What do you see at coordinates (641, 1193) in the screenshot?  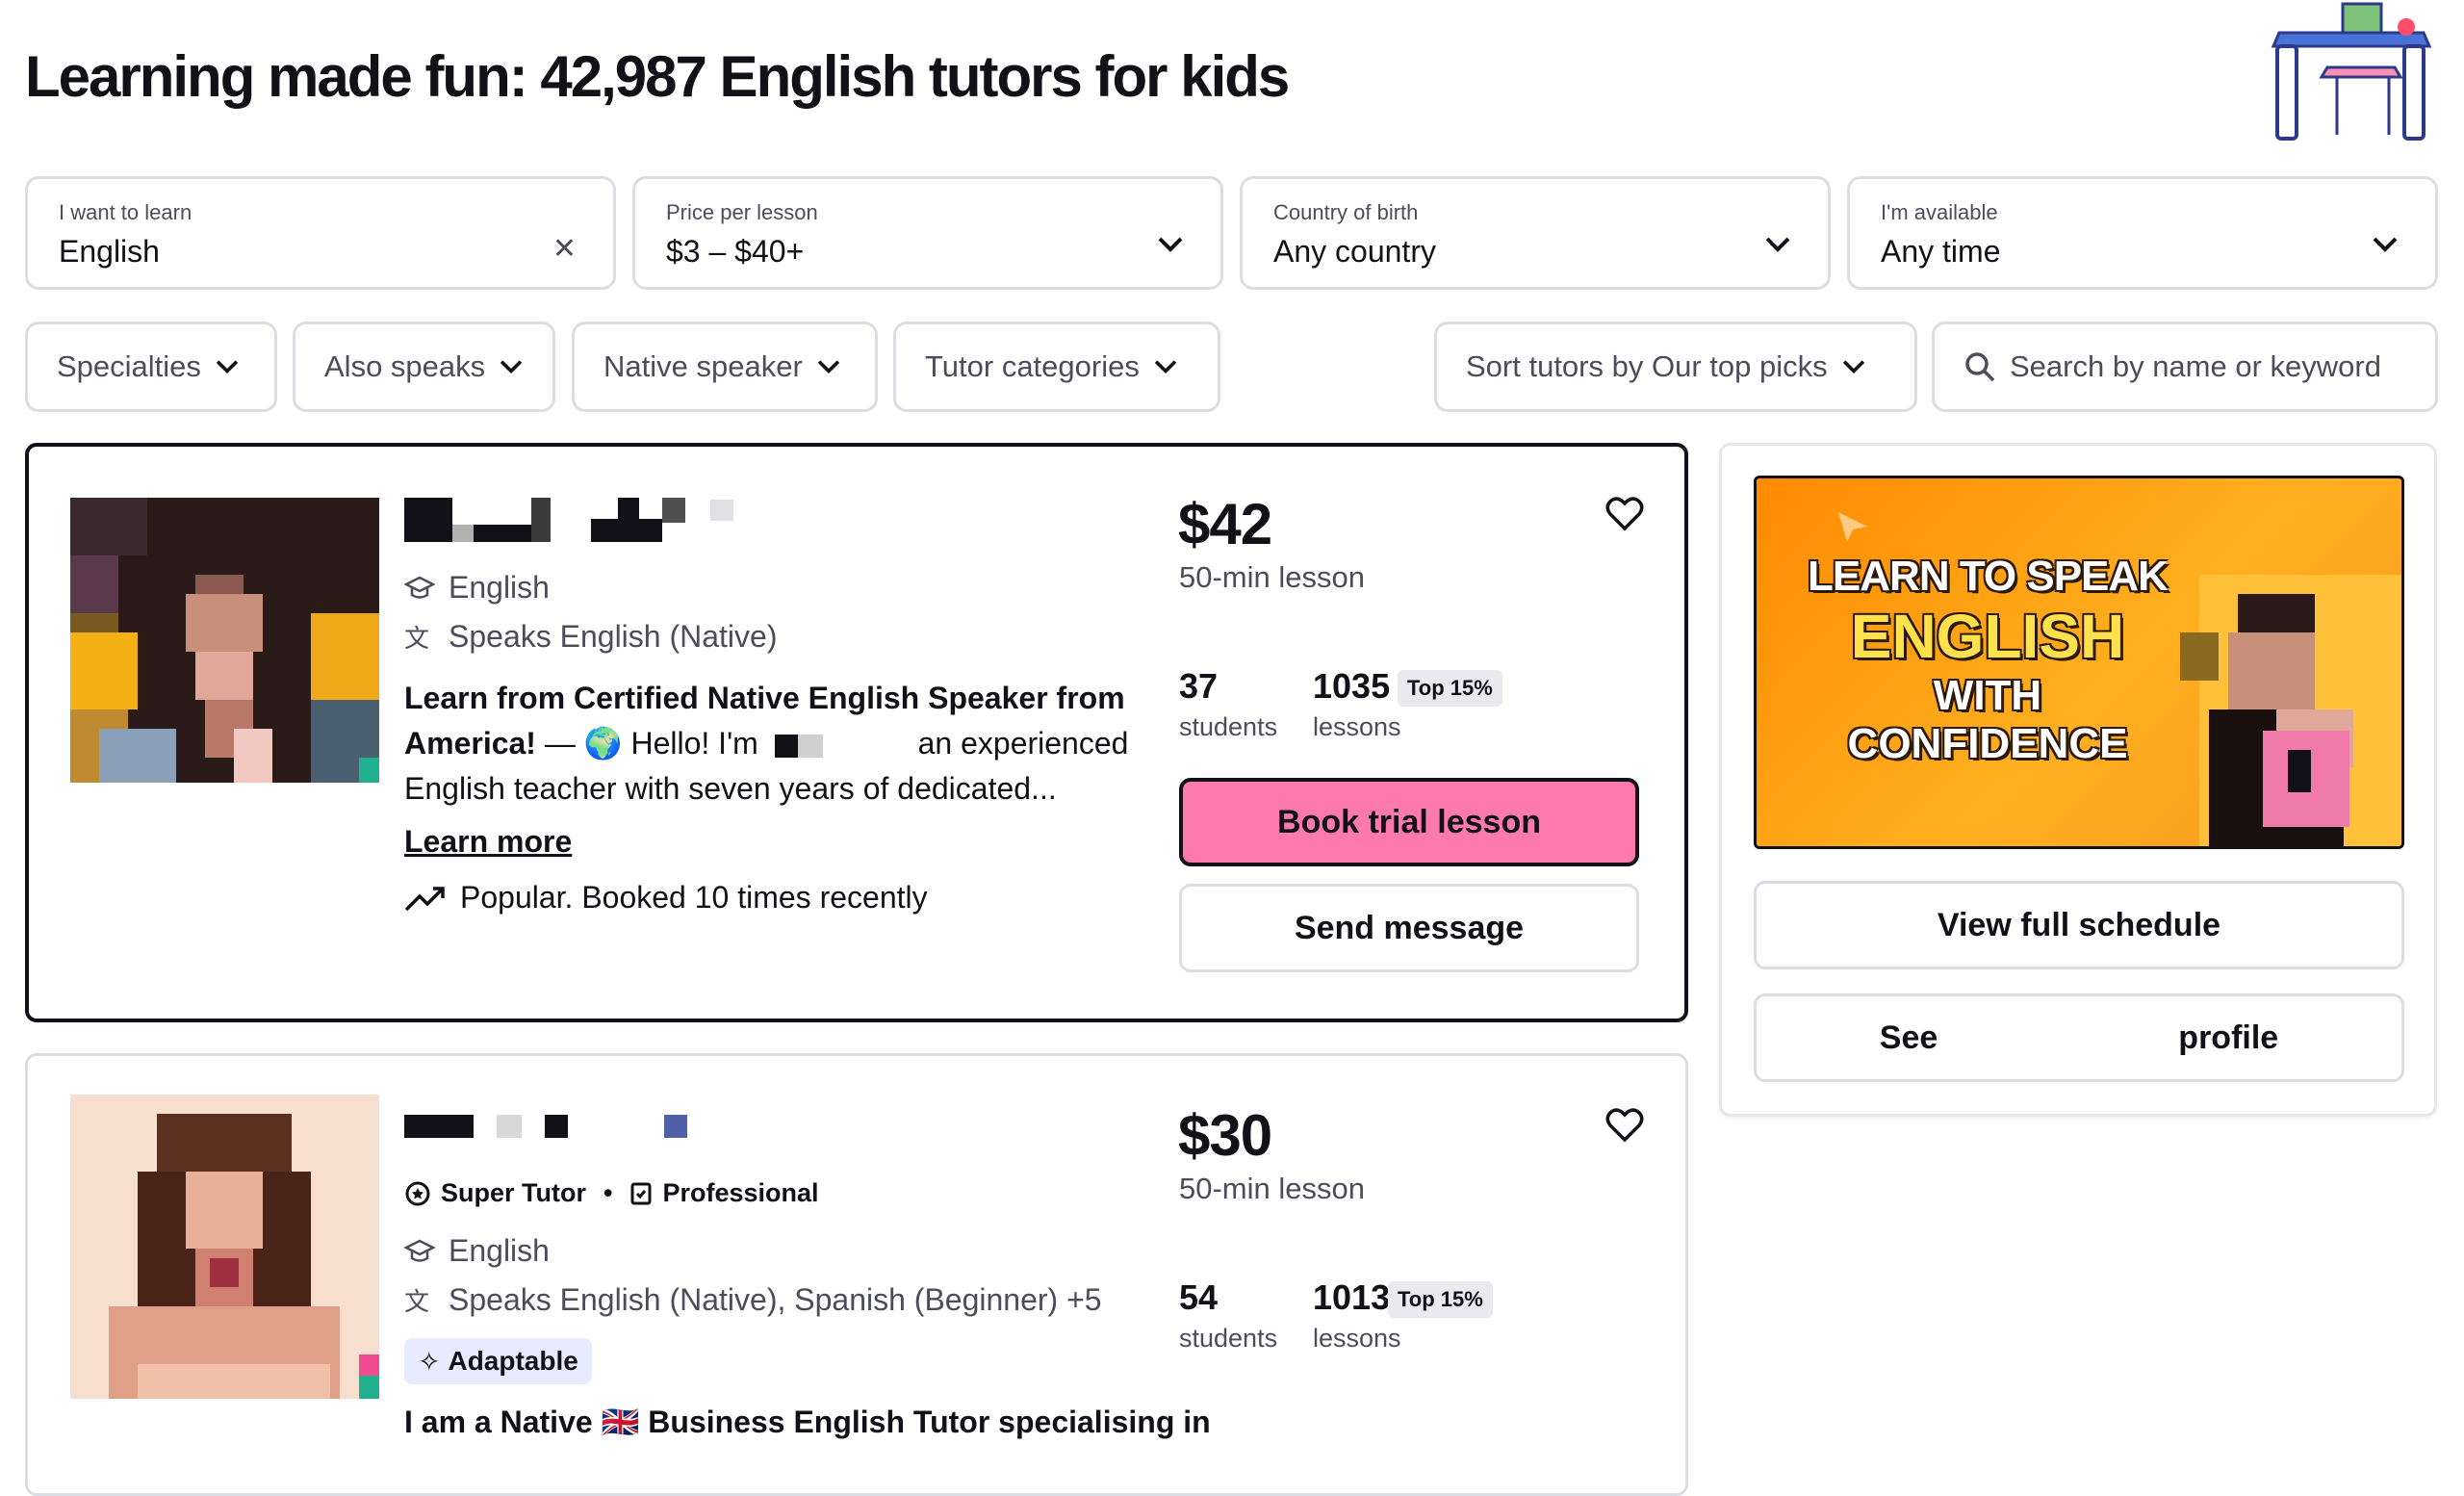 I see `certificate-icon` at bounding box center [641, 1193].